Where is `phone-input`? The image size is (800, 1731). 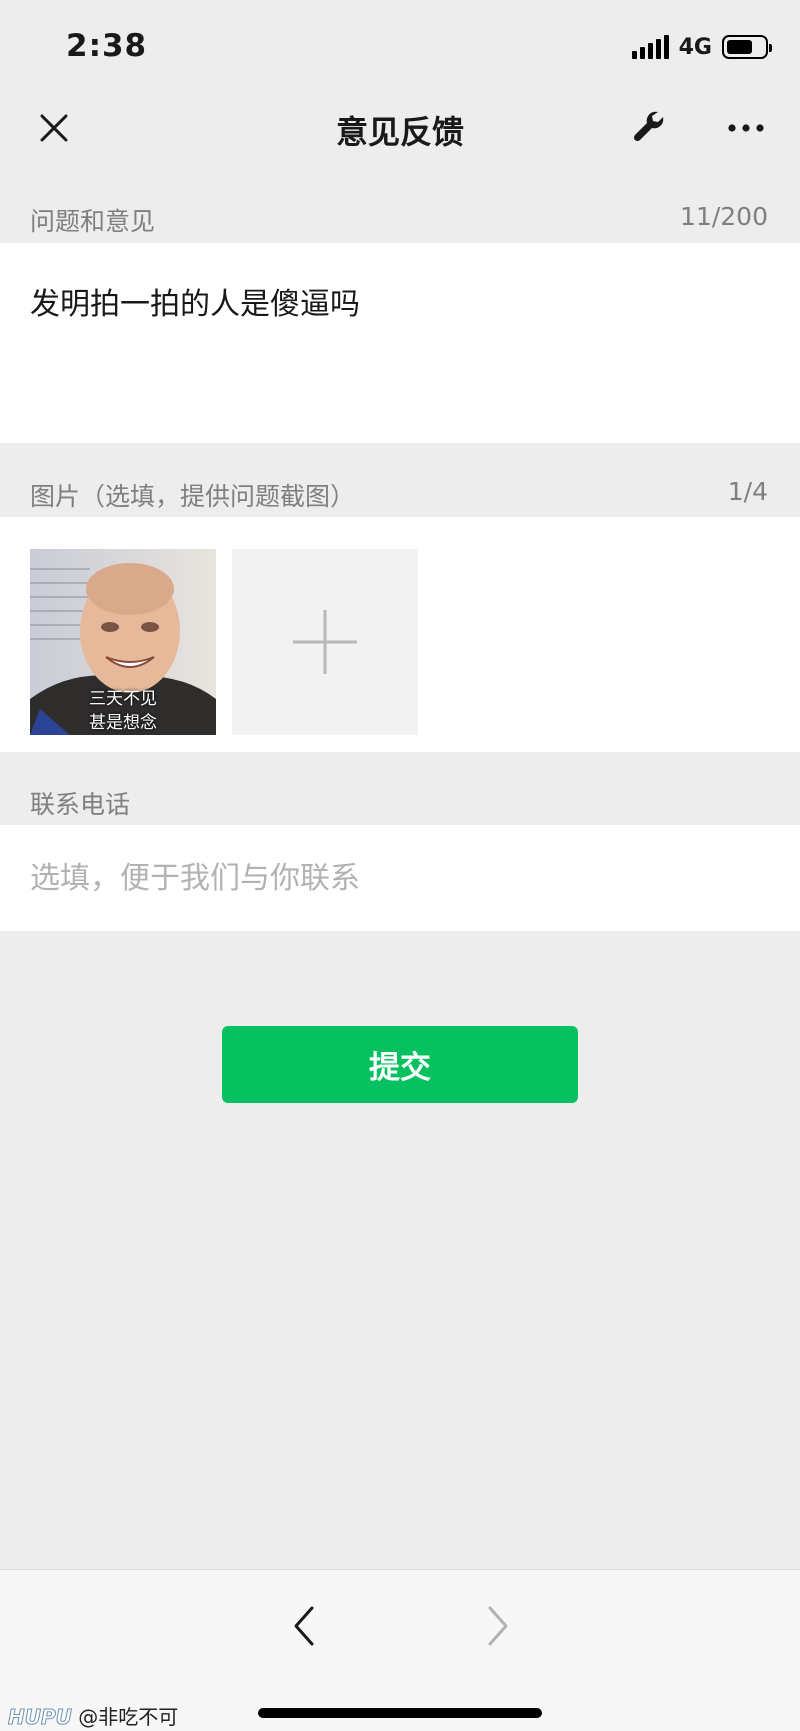 phone-input is located at coordinates (400, 878).